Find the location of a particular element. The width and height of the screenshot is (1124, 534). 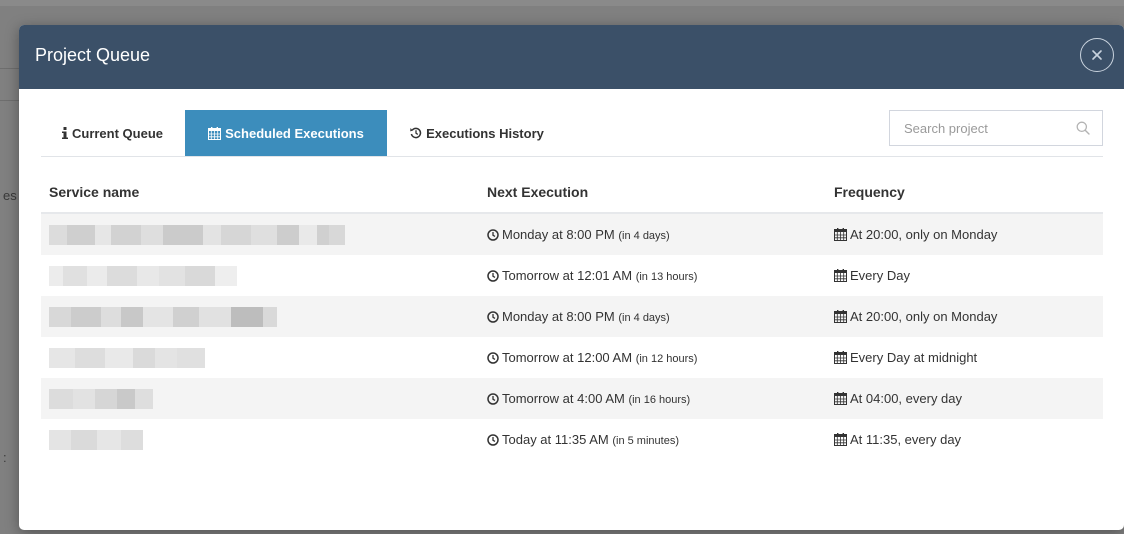

tab-executions-history: Executions History is located at coordinates (477, 133).